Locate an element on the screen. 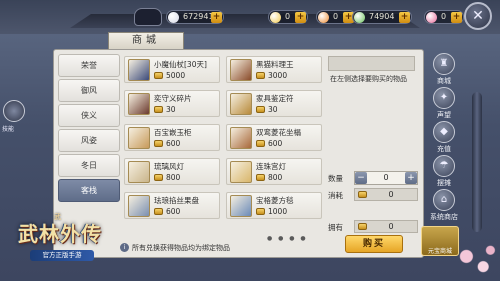 This screenshot has width=500, height=281. currency-3: 0 + is located at coordinates (336, 17).